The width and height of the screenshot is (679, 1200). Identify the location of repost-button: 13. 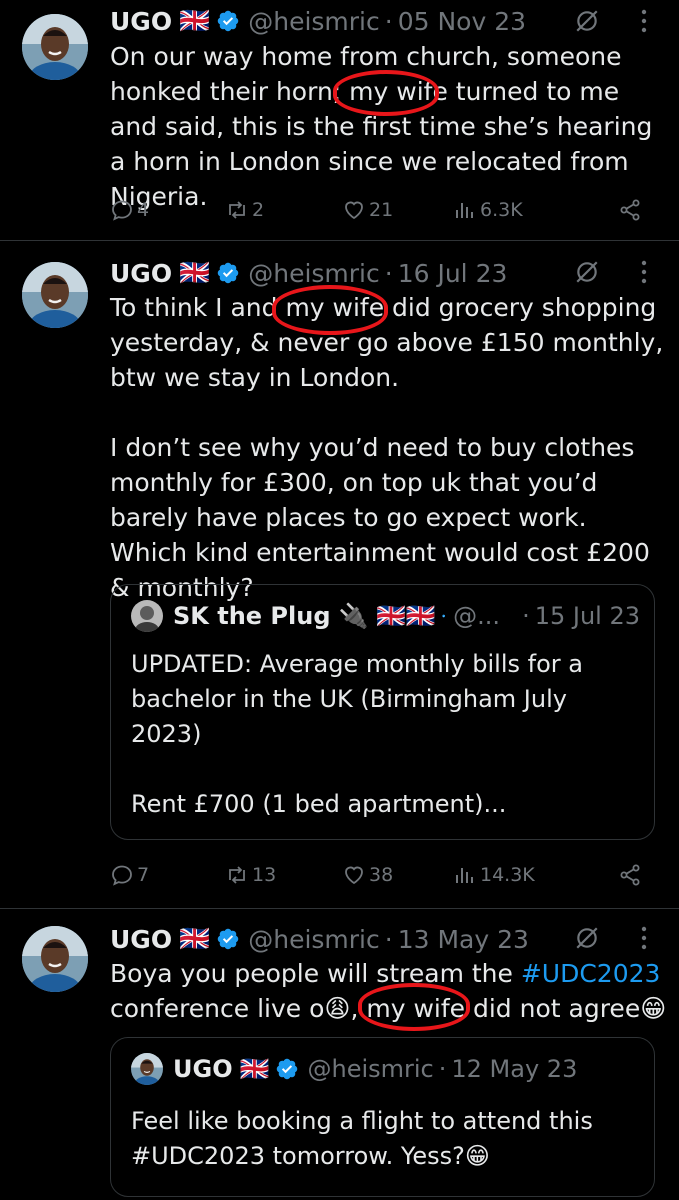
(250, 875).